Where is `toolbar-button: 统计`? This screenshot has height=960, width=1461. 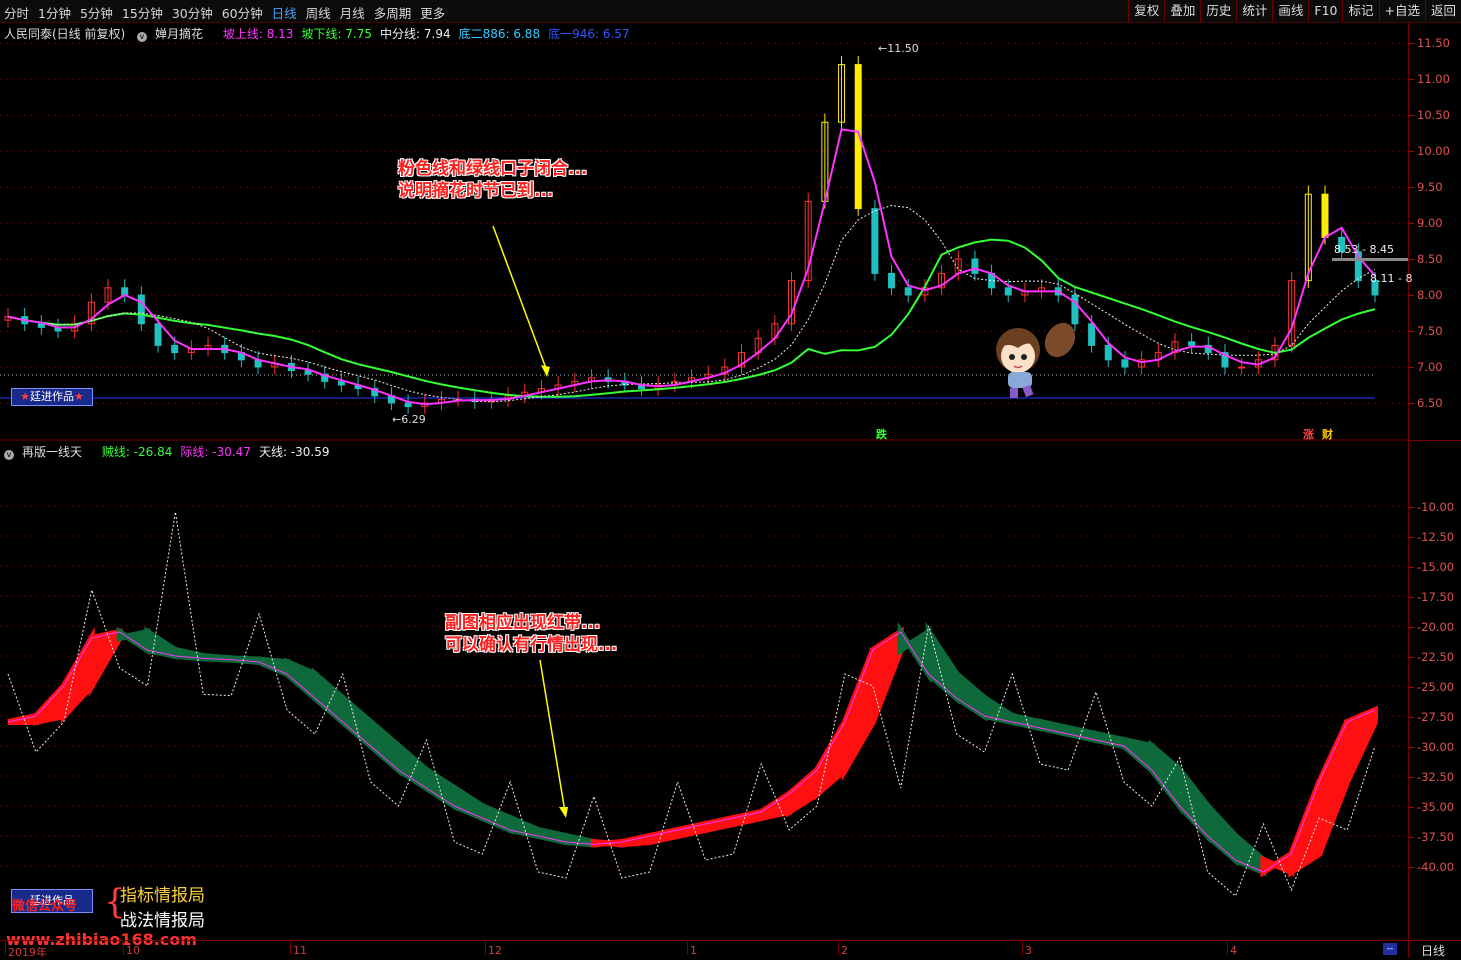
toolbar-button: 统计 is located at coordinates (1254, 11).